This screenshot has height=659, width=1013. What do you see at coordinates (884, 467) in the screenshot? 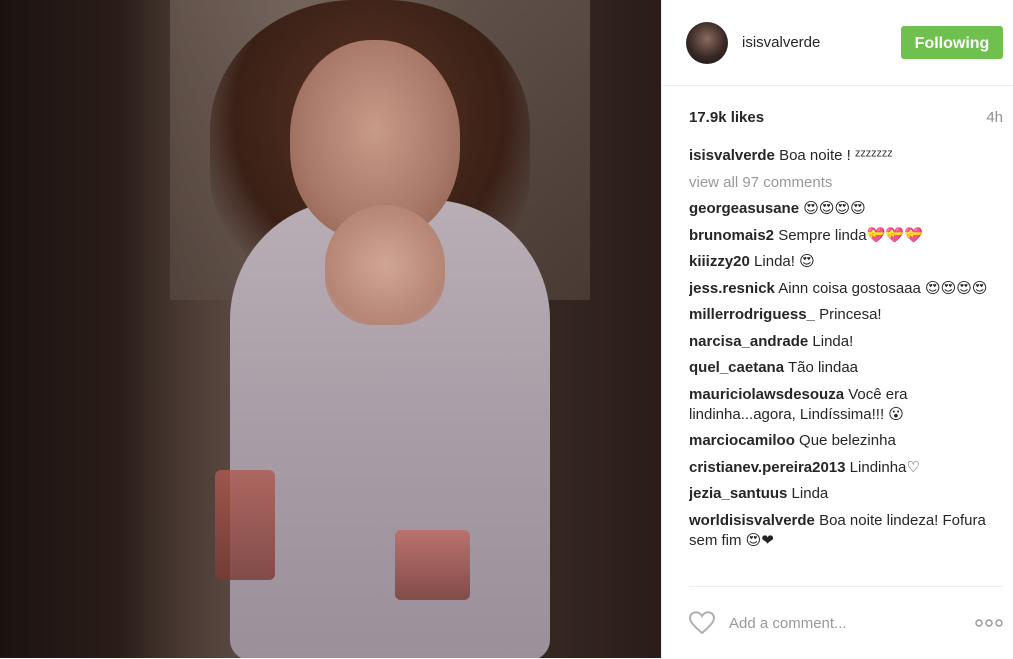
I see `comment-text: Lindinha♡` at bounding box center [884, 467].